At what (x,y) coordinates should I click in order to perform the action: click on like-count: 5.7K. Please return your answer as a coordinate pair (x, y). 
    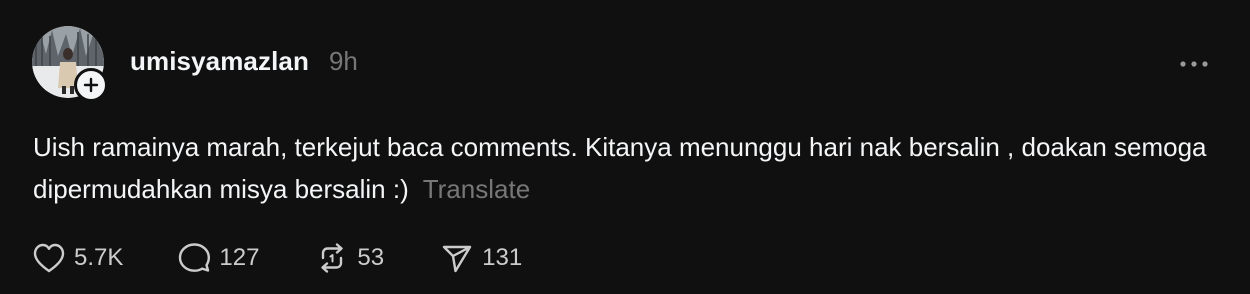
    Looking at the image, I should click on (99, 257).